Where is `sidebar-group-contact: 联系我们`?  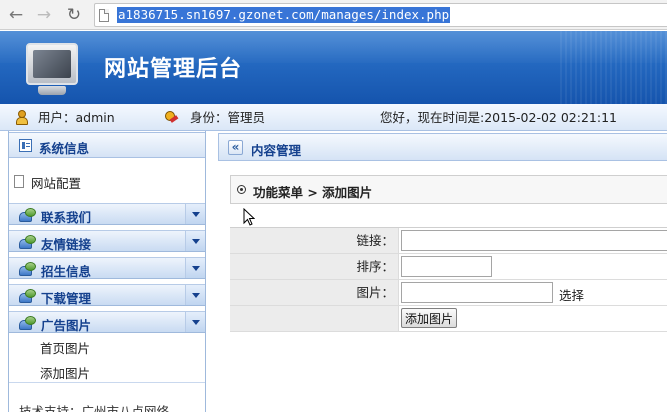 sidebar-group-contact: 联系我们 is located at coordinates (107, 214).